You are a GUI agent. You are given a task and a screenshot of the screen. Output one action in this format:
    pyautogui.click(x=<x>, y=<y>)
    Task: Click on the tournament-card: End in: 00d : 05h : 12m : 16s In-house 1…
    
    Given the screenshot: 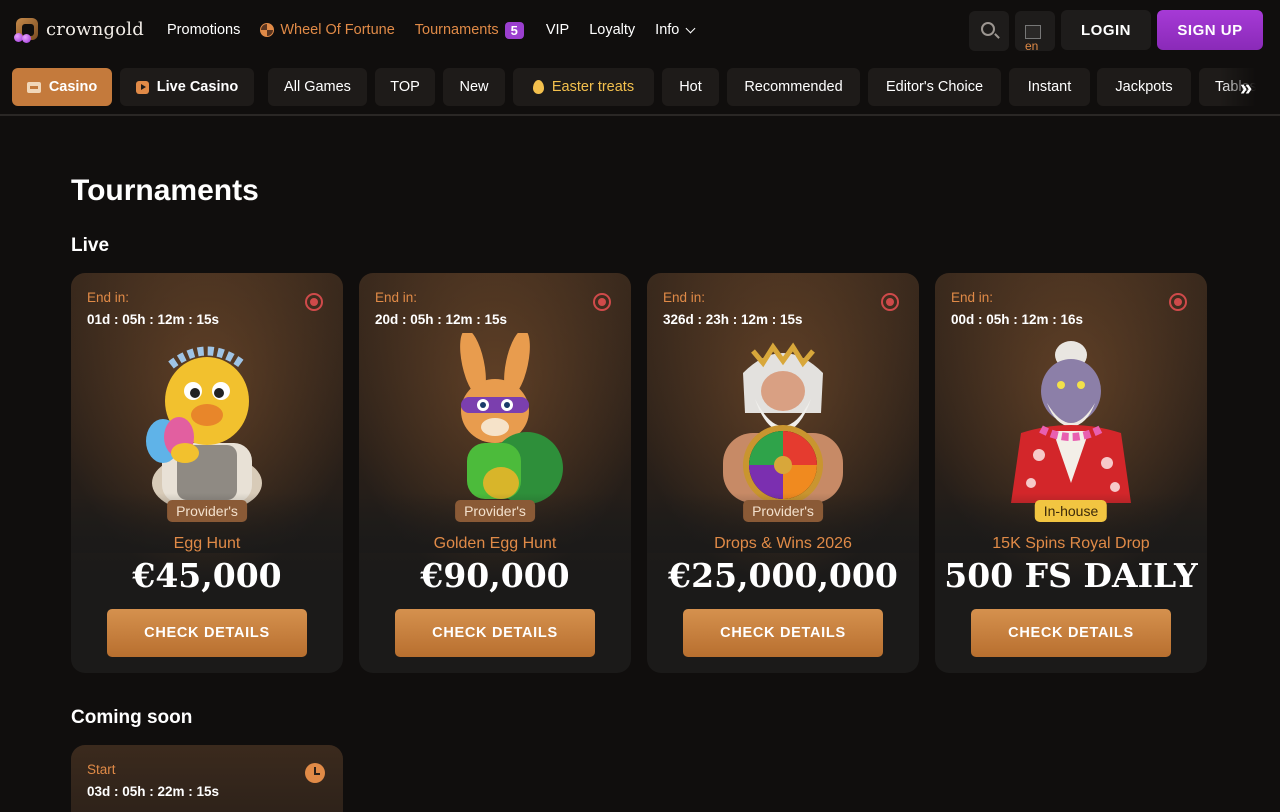 What is the action you would take?
    pyautogui.click(x=1071, y=473)
    